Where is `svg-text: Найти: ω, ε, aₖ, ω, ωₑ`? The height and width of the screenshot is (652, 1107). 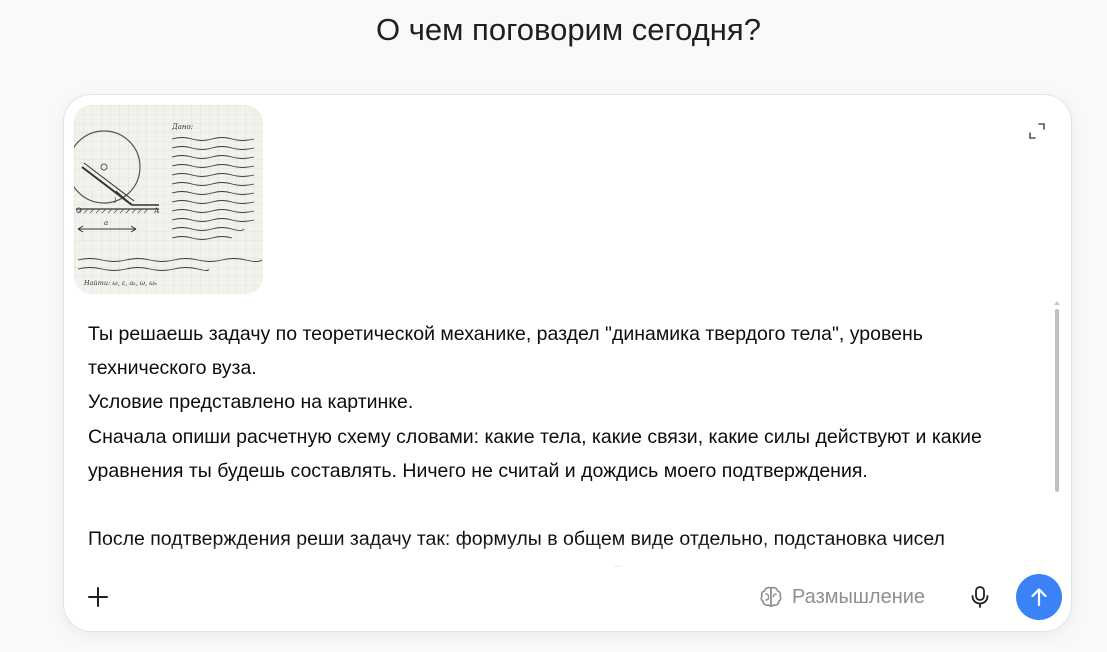 svg-text: Найти: ω, ε, aₖ, ω, ωₑ is located at coordinates (120, 283).